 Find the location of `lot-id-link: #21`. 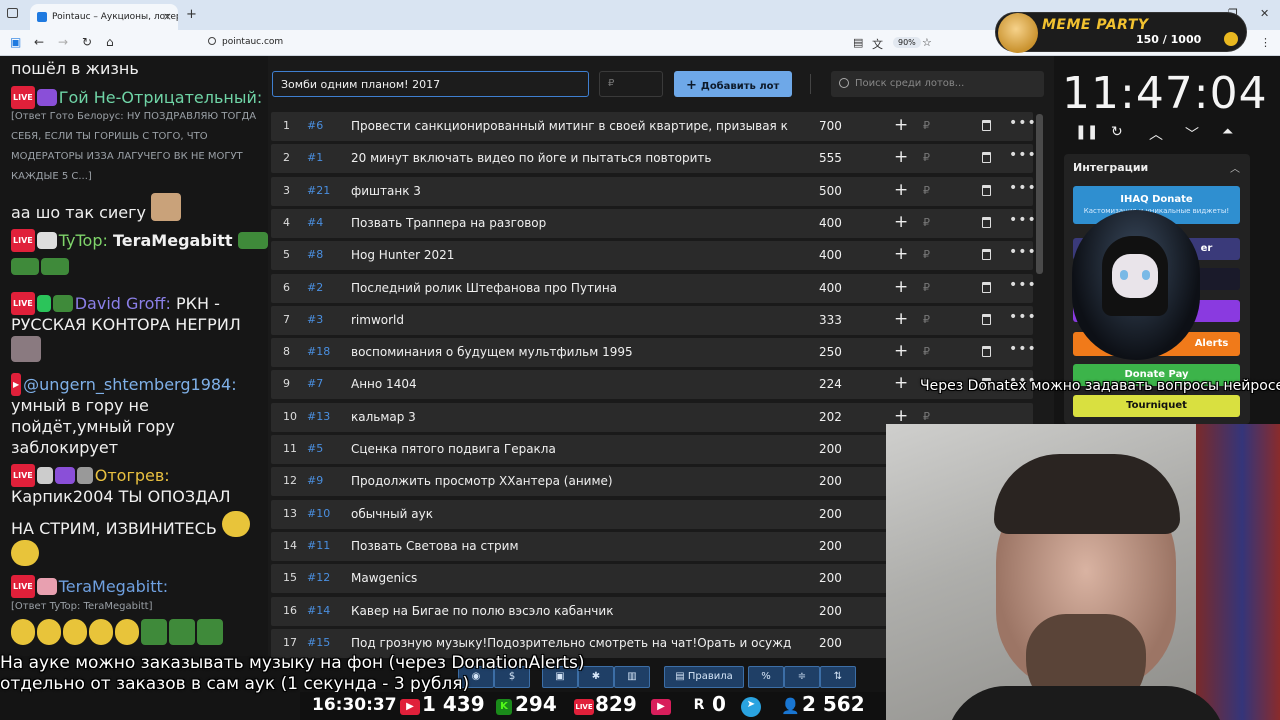

lot-id-link: #21 is located at coordinates (318, 190).